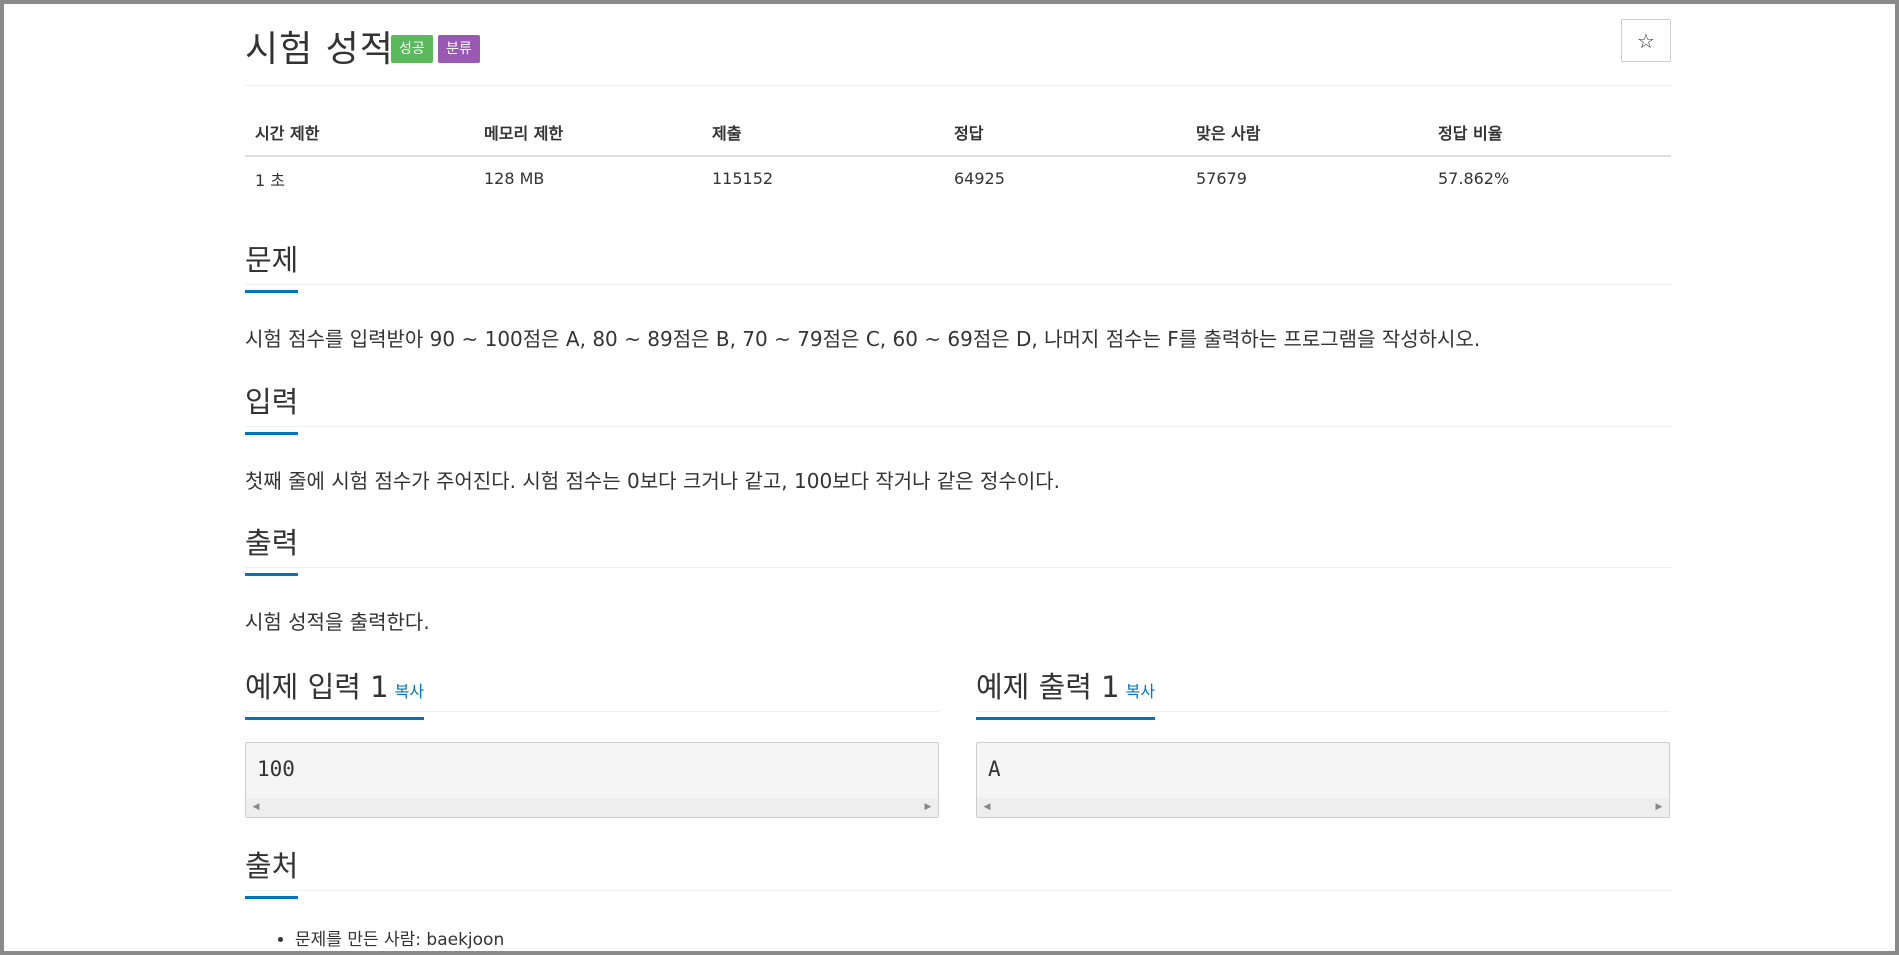  Describe the element at coordinates (409, 691) in the screenshot. I see `copy-sample-input-link: 복사` at that location.